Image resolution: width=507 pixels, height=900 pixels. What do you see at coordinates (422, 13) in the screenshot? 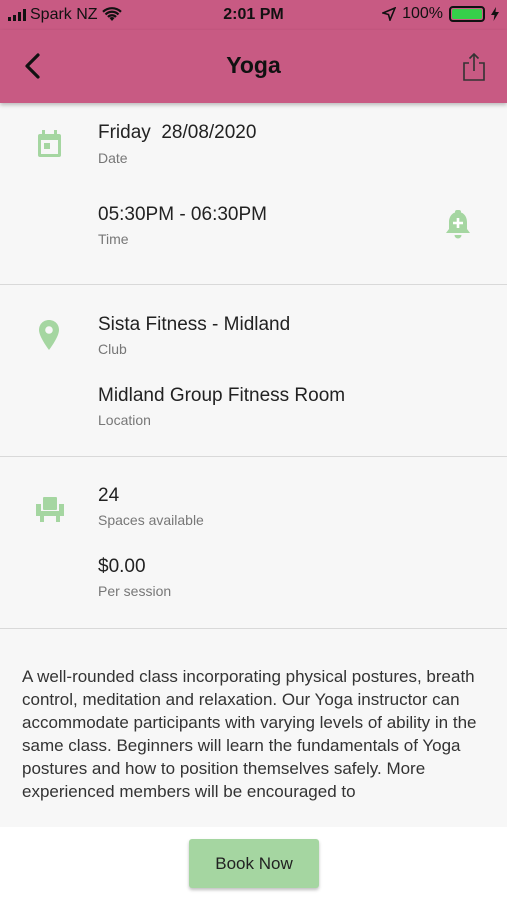
I see `battery-percent: 100%` at bounding box center [422, 13].